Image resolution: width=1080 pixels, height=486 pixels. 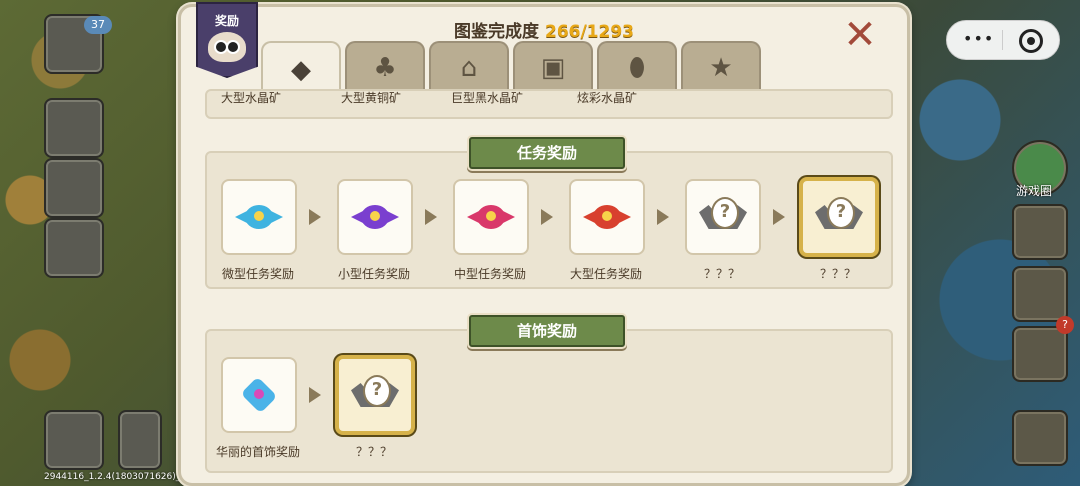 I want to click on task-reward-title: 任务奖励, so click(x=547, y=153).